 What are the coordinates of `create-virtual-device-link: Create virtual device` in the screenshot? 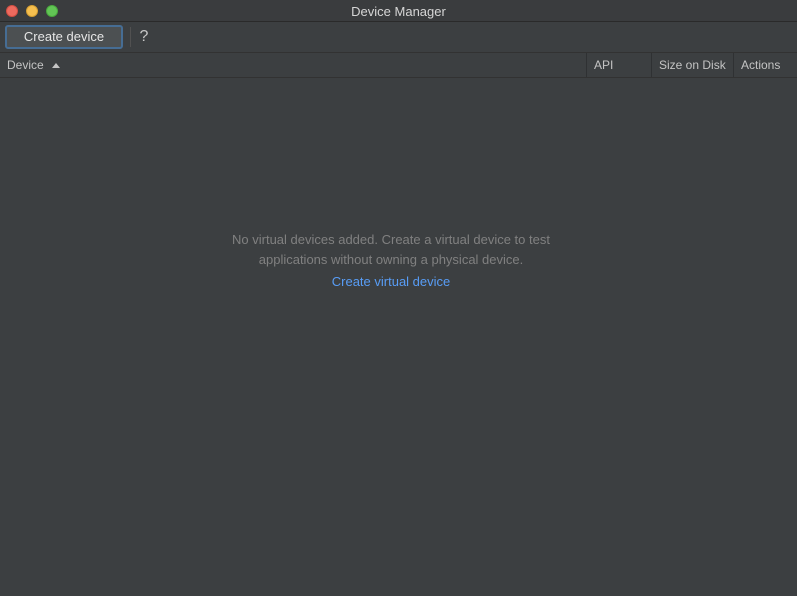 It's located at (391, 282).